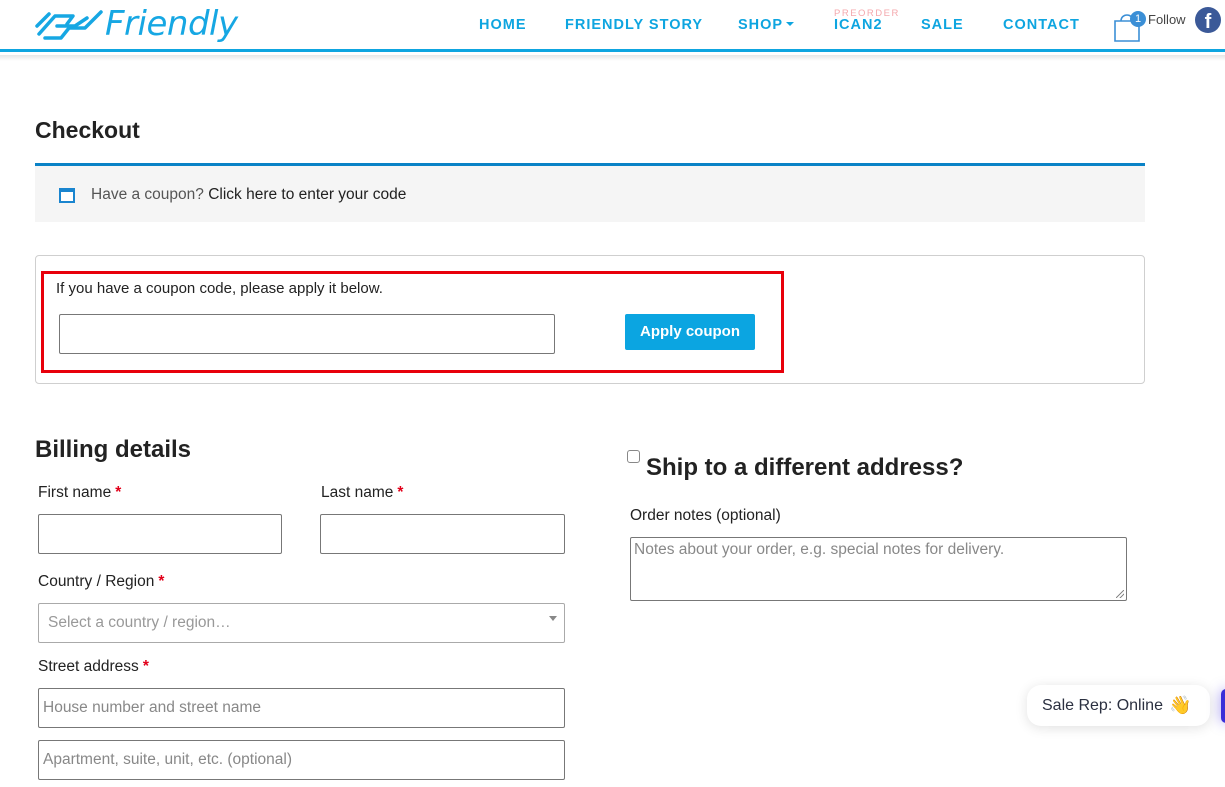 Image resolution: width=1225 pixels, height=787 pixels. I want to click on nav-home: HOME, so click(503, 25).